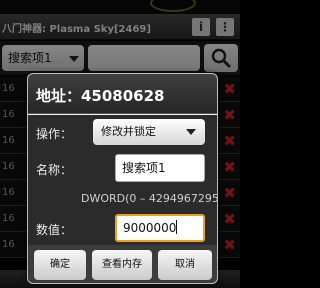 Image resolution: width=320 pixels, height=288 pixels. What do you see at coordinates (54, 230) in the screenshot?
I see `value-label: 数值：` at bounding box center [54, 230].